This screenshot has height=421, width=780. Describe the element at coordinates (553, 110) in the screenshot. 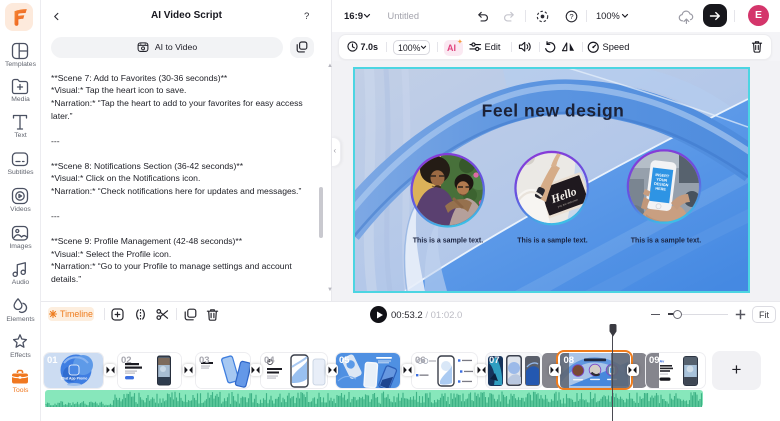

I see `svg-text: Feel new design` at that location.